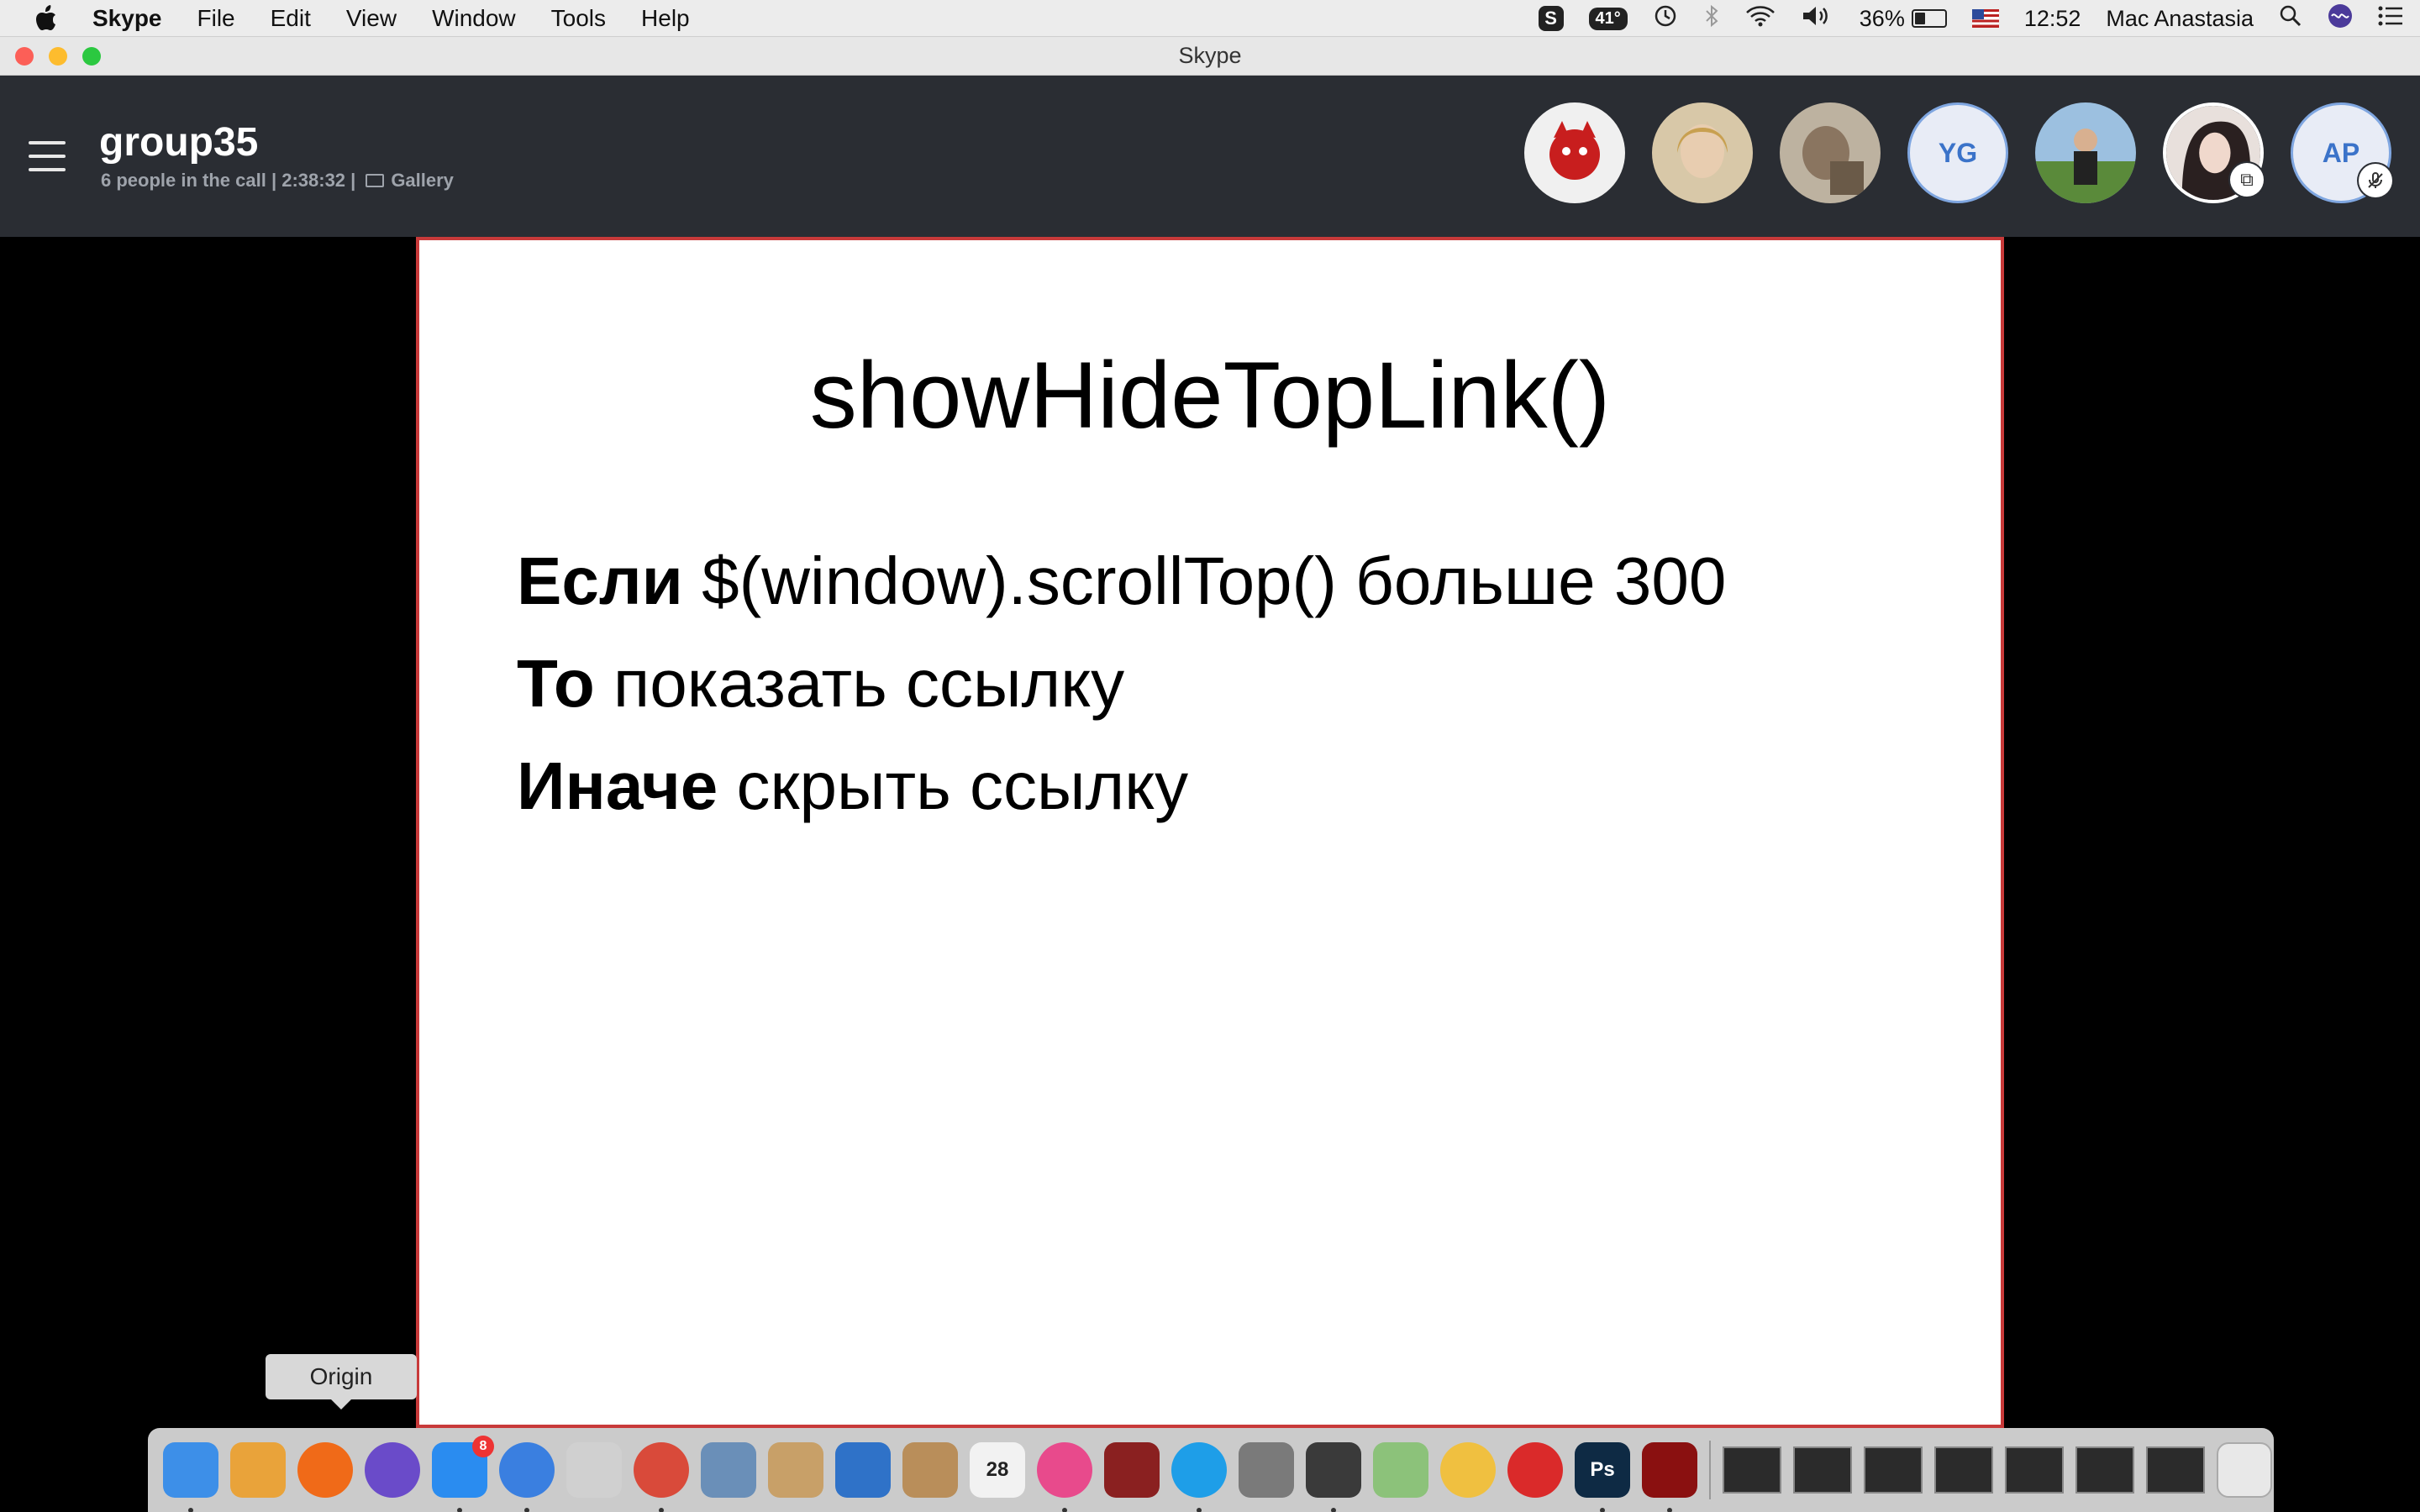 This screenshot has width=2420, height=1512. I want to click on slide-keyword: То, so click(556, 683).